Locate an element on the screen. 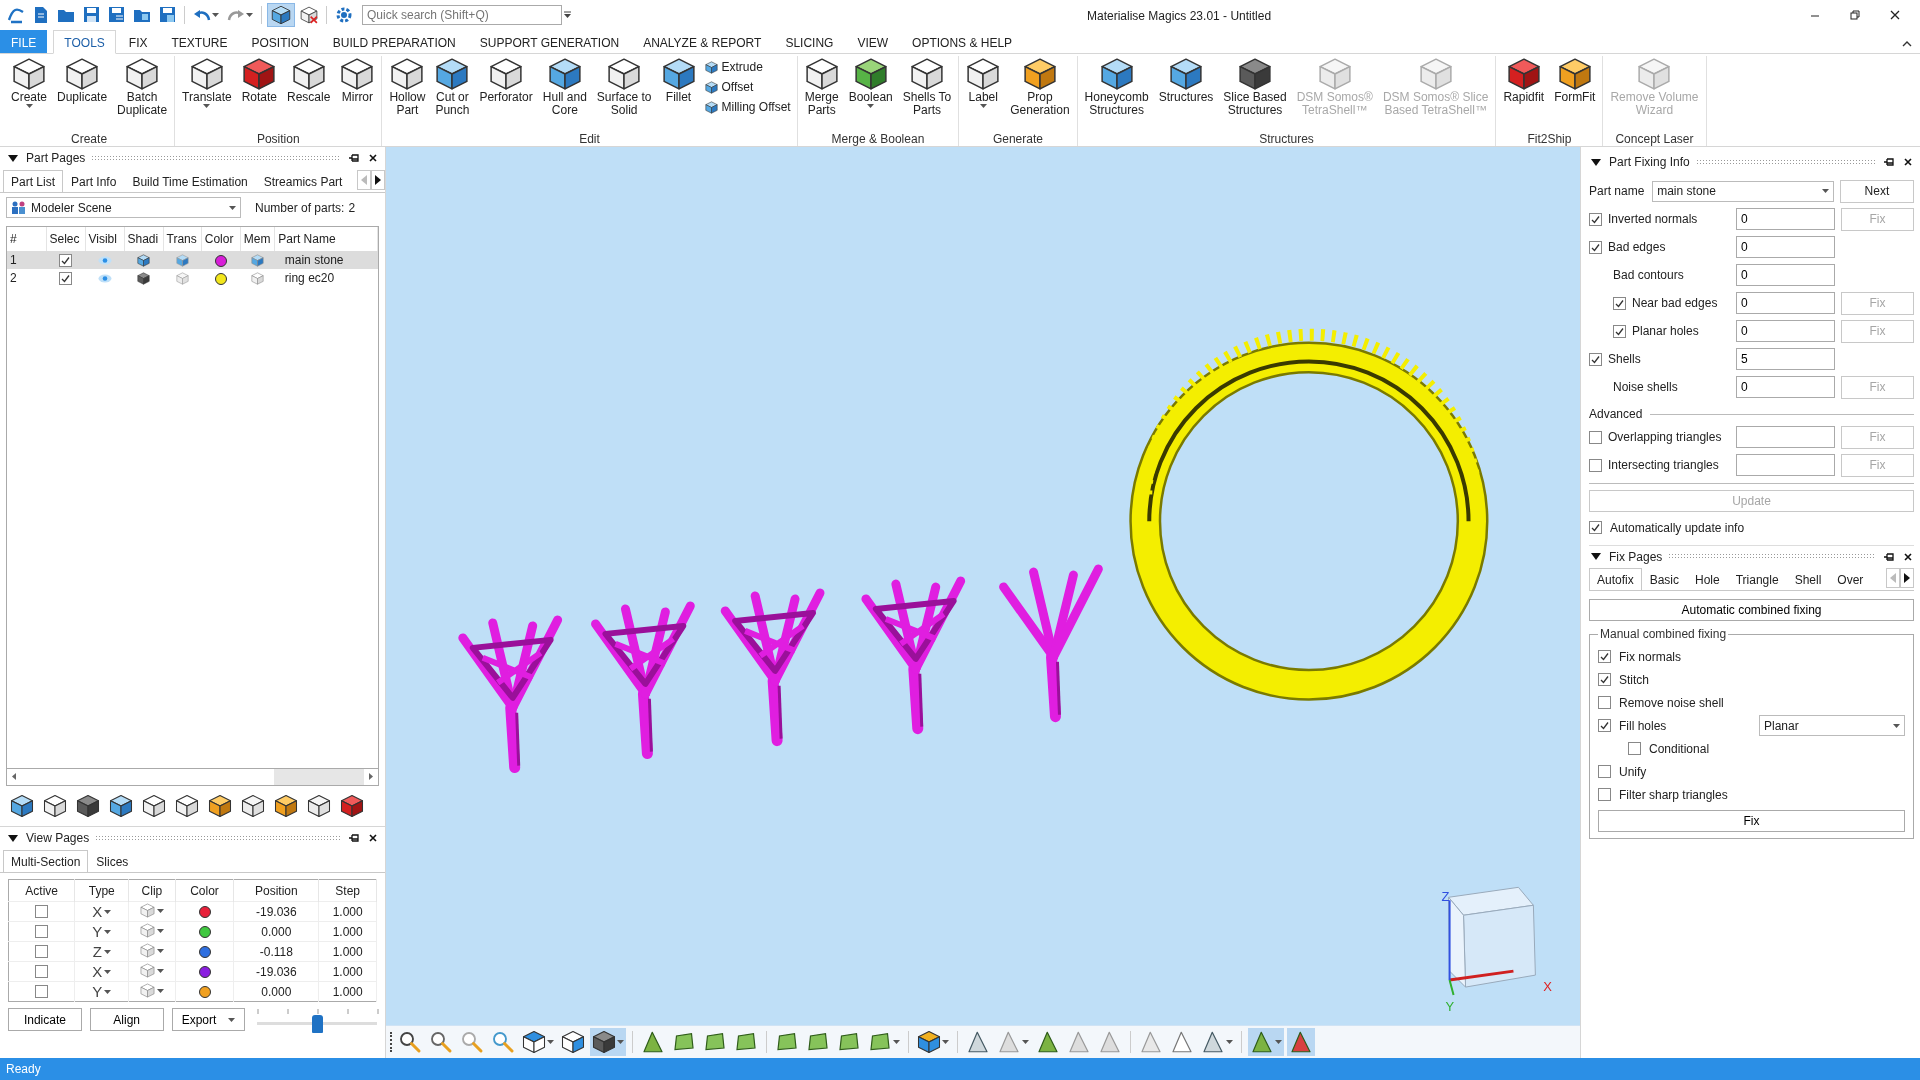 This screenshot has width=1920, height=1080. menu-tab: TOOLS is located at coordinates (84, 42).